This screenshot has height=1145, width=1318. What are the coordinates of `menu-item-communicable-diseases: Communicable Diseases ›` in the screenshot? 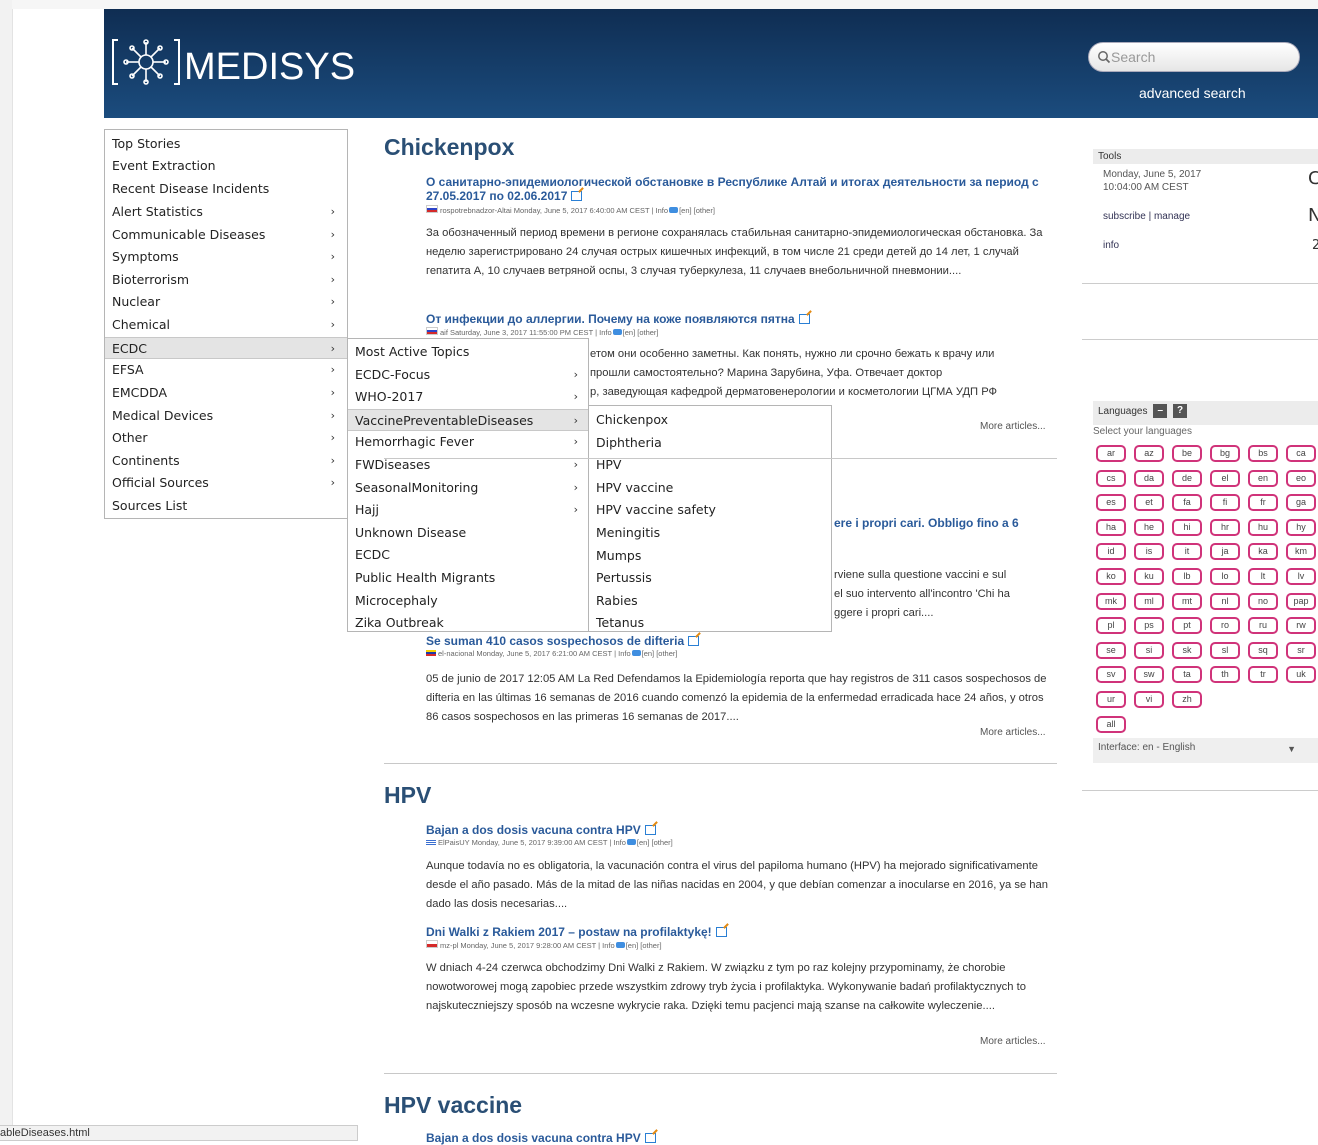 It's located at (226, 235).